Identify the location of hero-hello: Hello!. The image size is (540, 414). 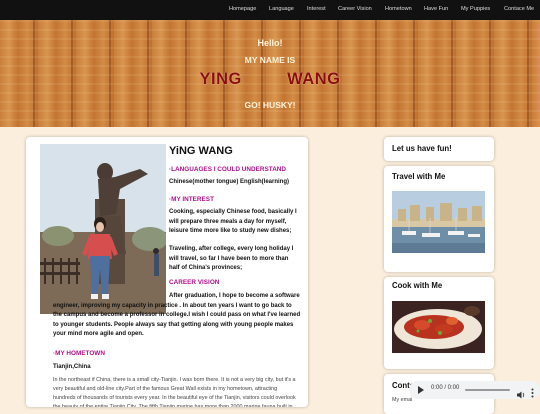
(270, 43).